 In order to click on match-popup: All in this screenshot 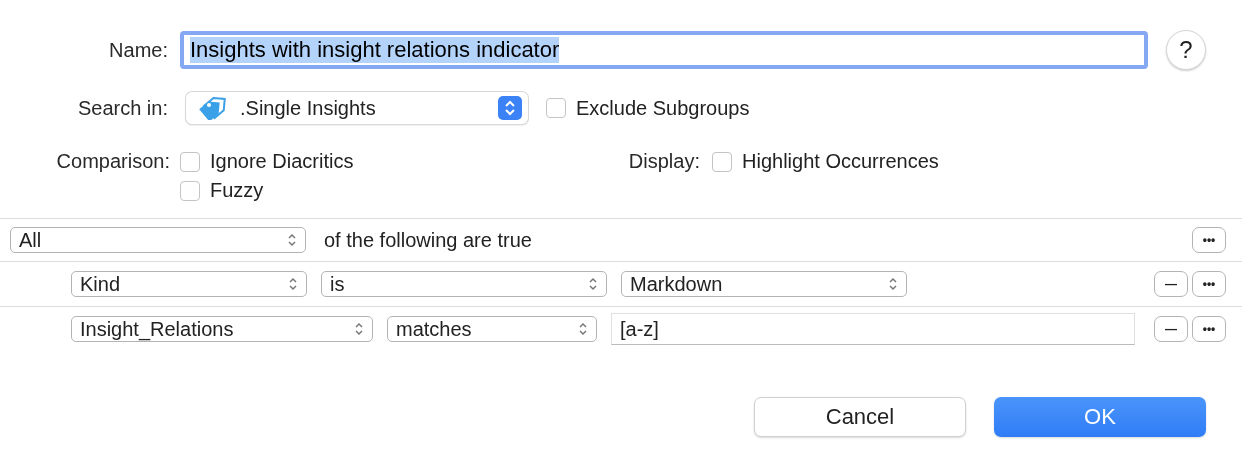, I will do `click(158, 240)`.